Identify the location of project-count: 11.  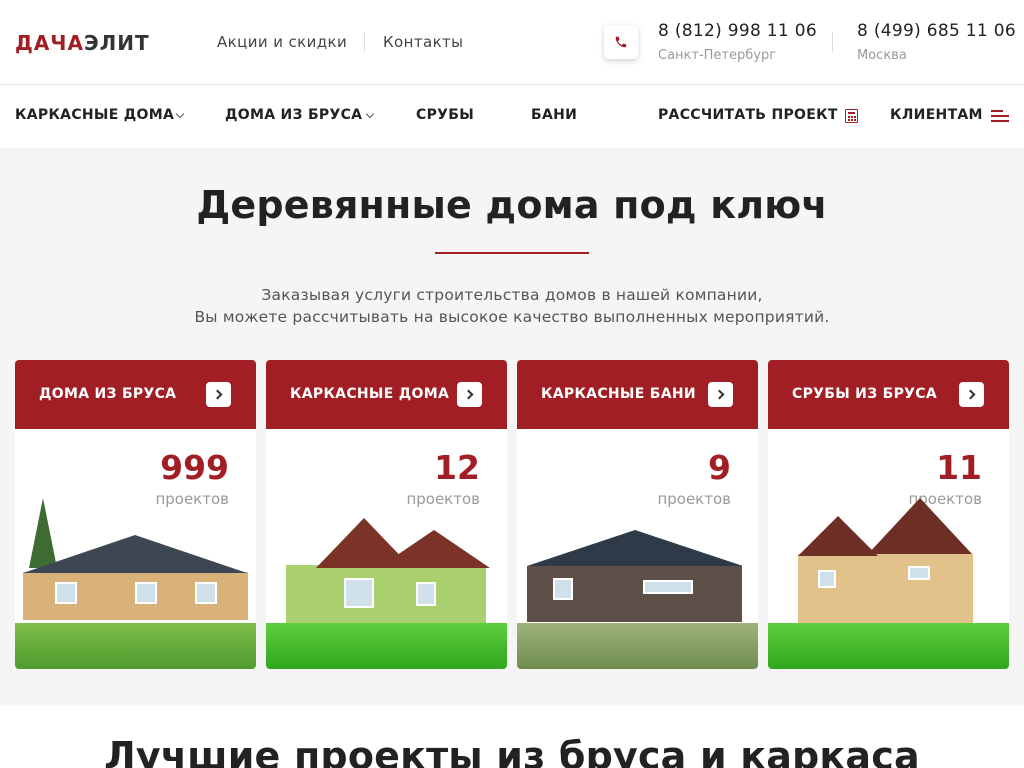
(959, 467).